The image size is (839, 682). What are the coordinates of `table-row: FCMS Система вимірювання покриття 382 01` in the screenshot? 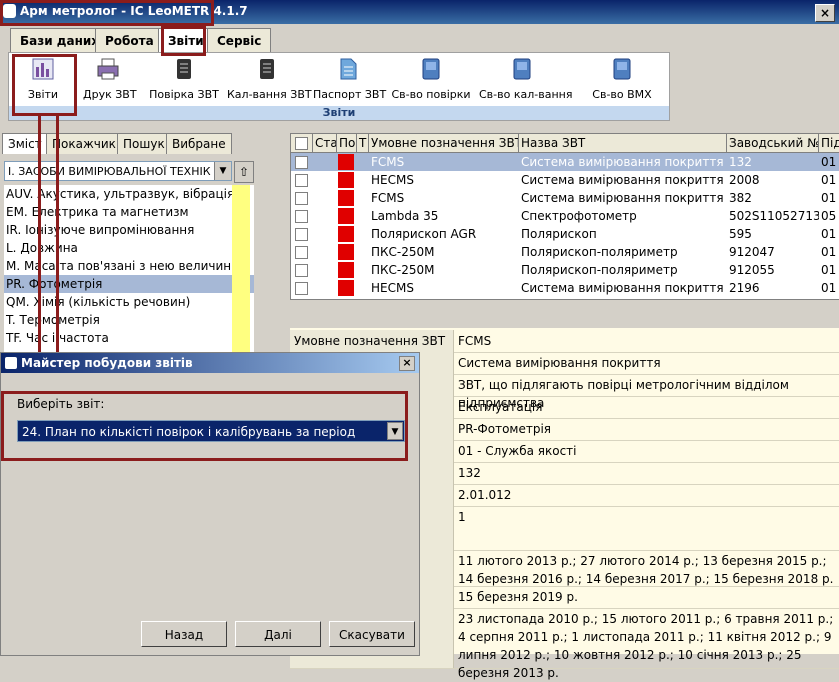 It's located at (565, 198).